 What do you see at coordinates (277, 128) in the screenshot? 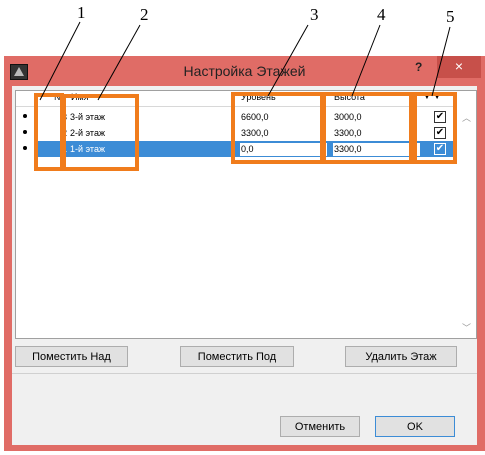
I see `marker-level-column` at bounding box center [277, 128].